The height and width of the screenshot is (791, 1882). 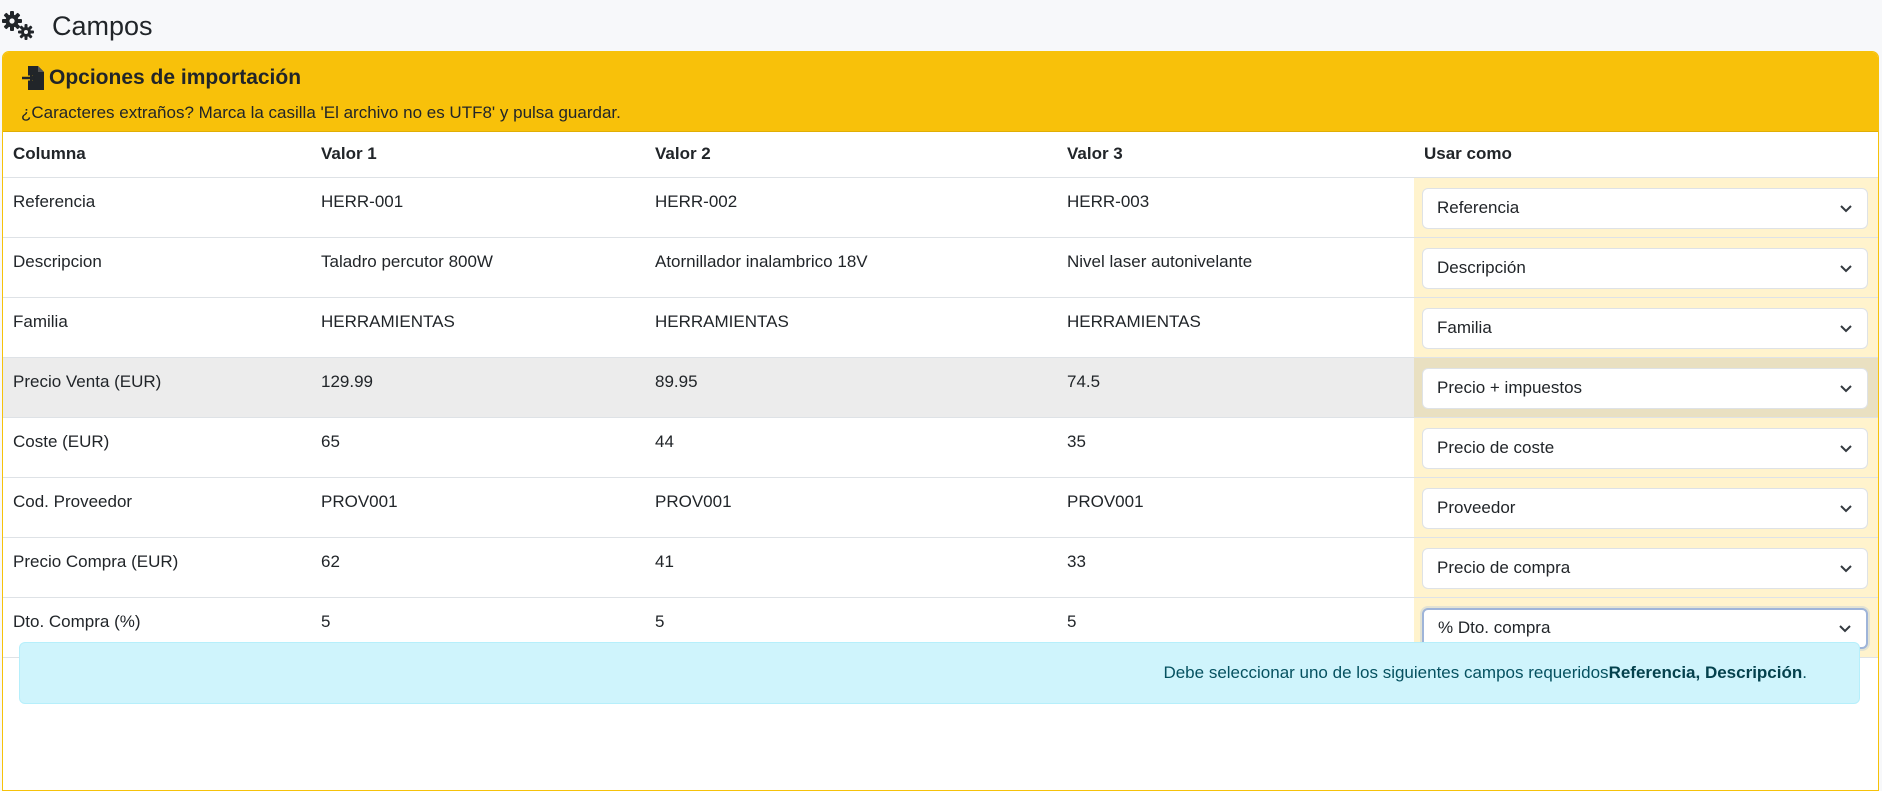 I want to click on cell-usar-como: Proveedor, so click(x=1646, y=507).